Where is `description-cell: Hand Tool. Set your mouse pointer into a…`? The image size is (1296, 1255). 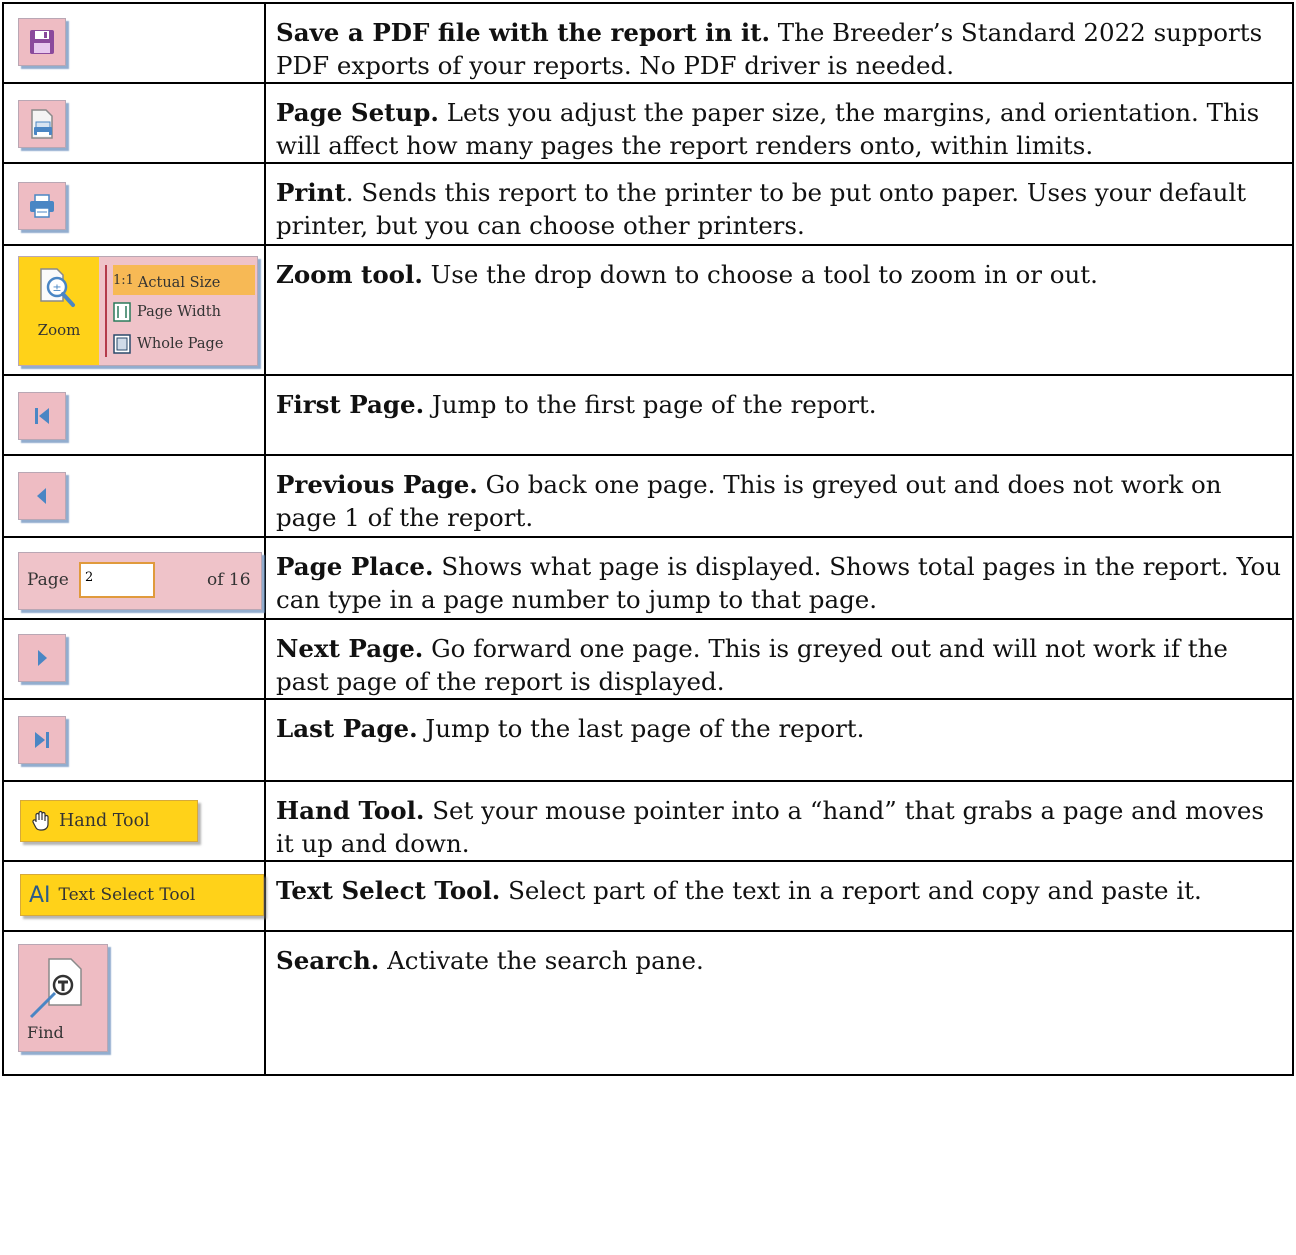
description-cell: Hand Tool. Set your mouse pointer into a… is located at coordinates (779, 821).